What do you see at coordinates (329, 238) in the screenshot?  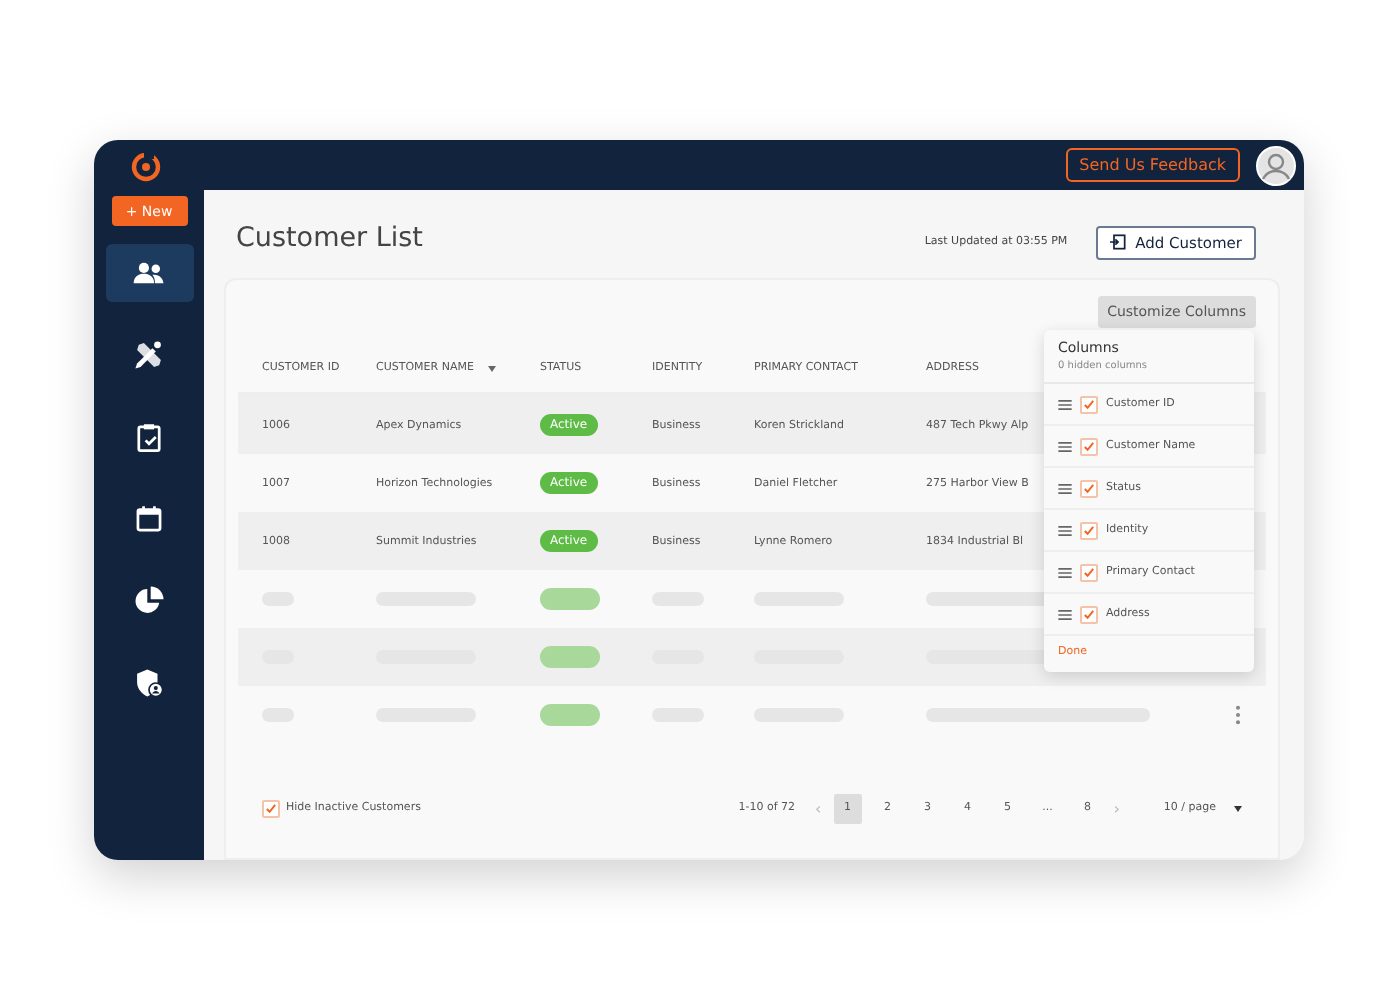 I see `page-title: Customer List` at bounding box center [329, 238].